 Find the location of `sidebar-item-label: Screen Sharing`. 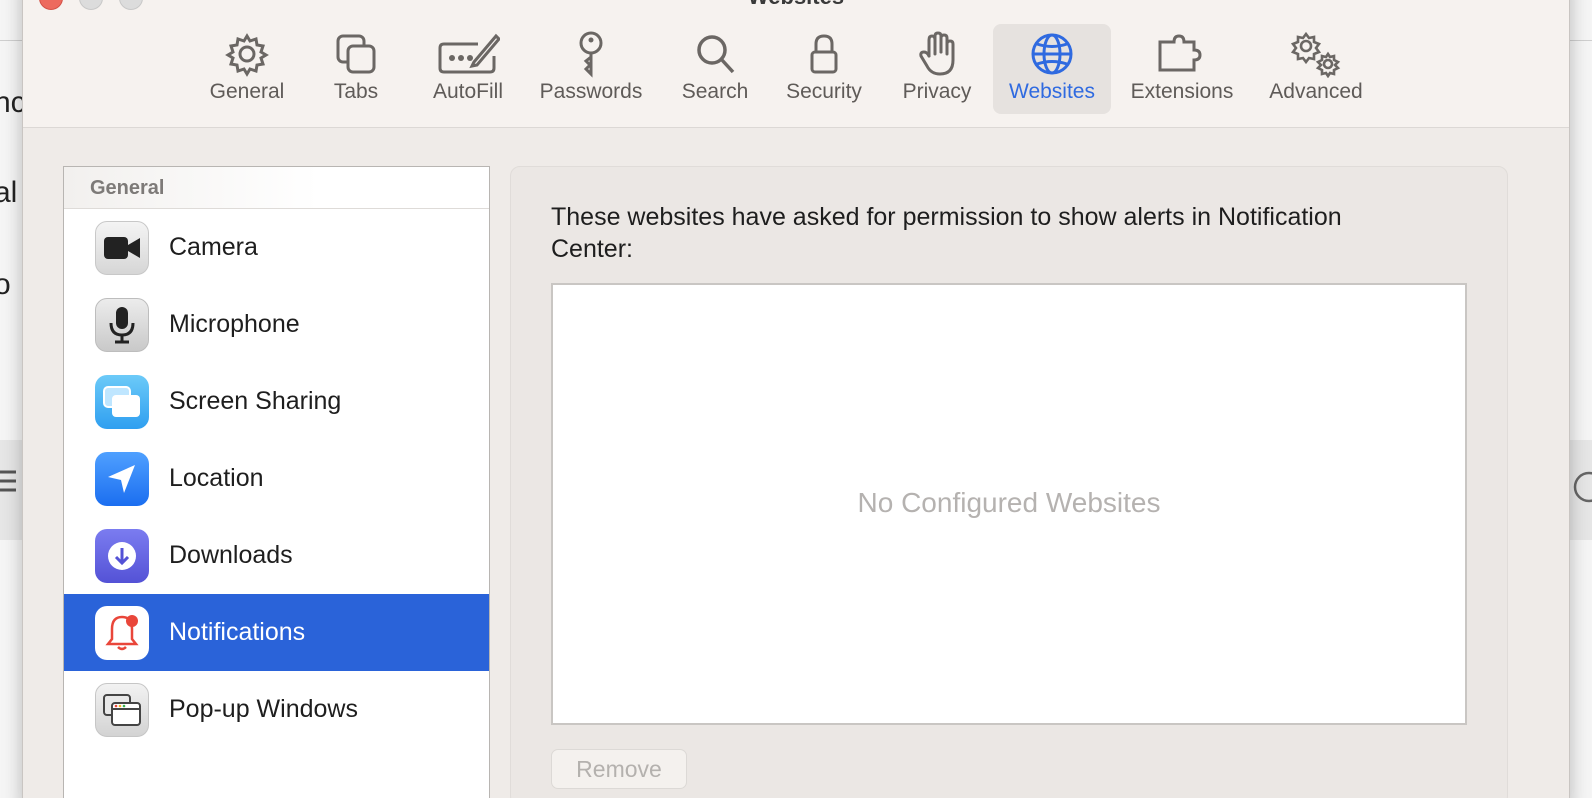

sidebar-item-label: Screen Sharing is located at coordinates (255, 401).